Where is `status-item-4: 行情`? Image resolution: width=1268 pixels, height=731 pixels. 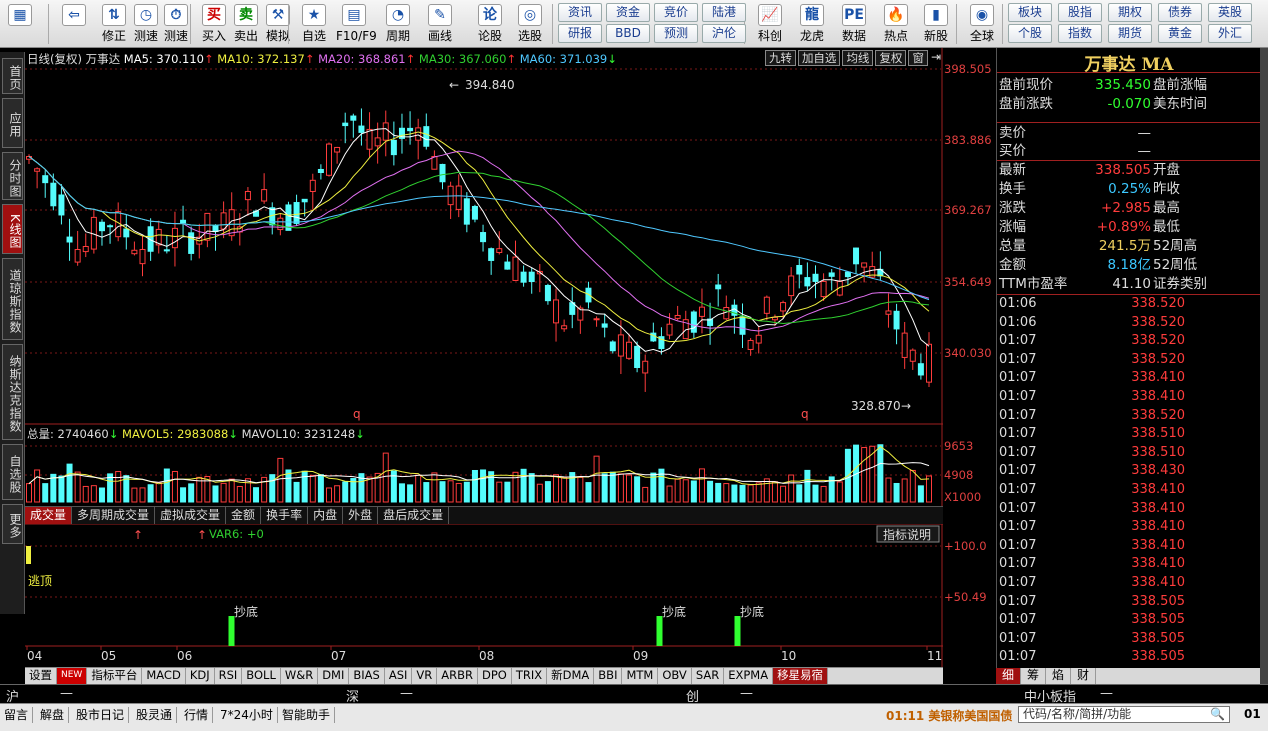 status-item-4: 行情 is located at coordinates (199, 715).